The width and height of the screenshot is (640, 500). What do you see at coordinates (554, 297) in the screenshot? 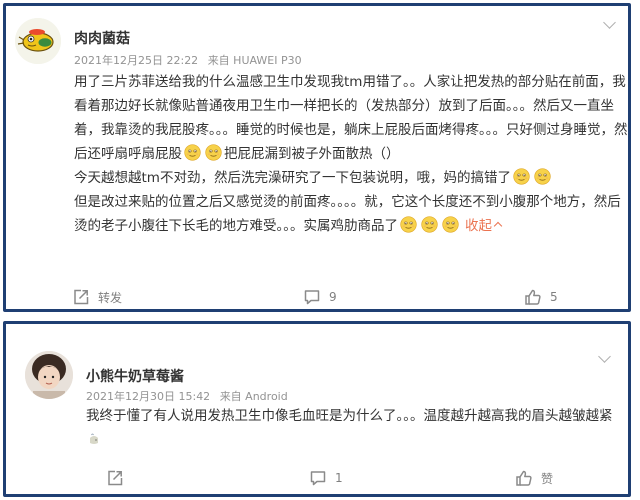
I see `like-count: 5` at bounding box center [554, 297].